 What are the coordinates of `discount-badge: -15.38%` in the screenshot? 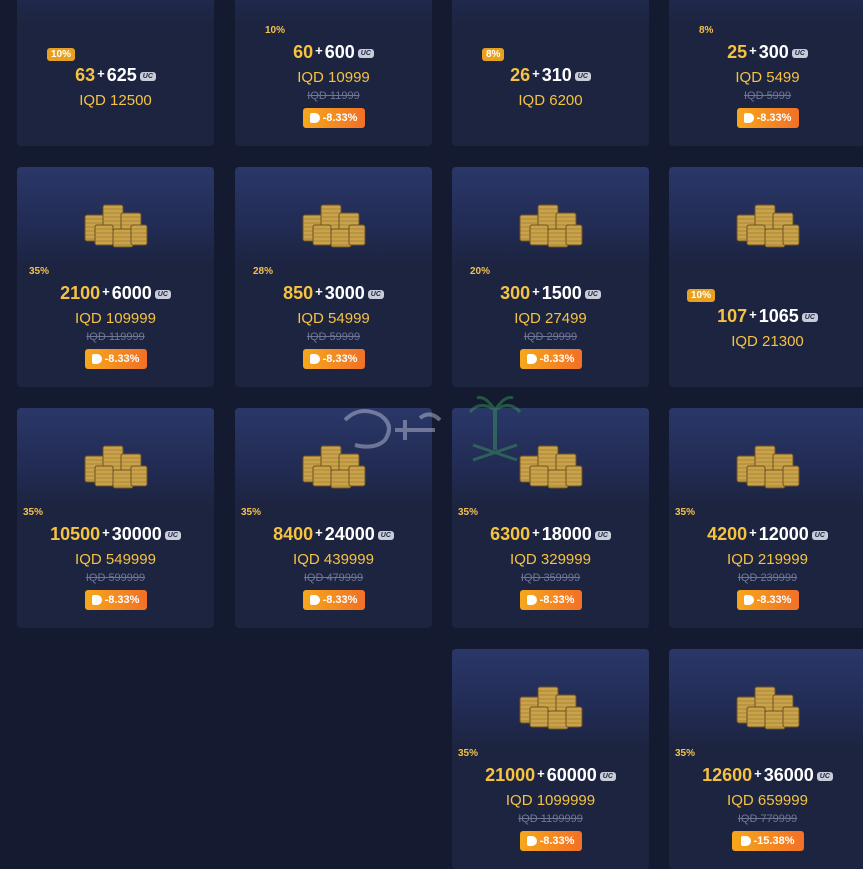 It's located at (767, 841).